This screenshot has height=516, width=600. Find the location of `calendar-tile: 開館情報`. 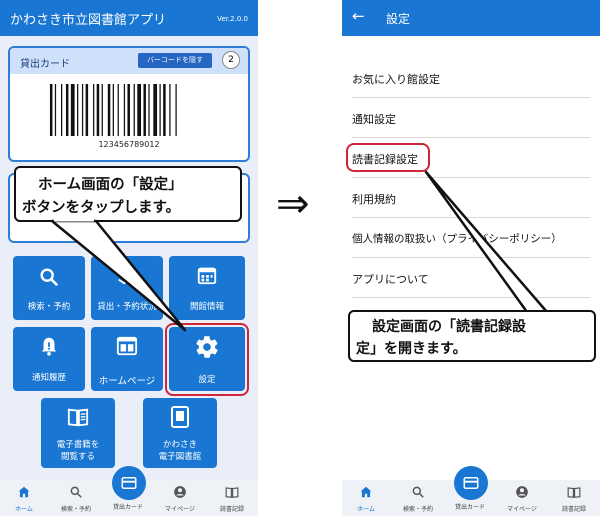

calendar-tile: 開館情報 is located at coordinates (207, 288).